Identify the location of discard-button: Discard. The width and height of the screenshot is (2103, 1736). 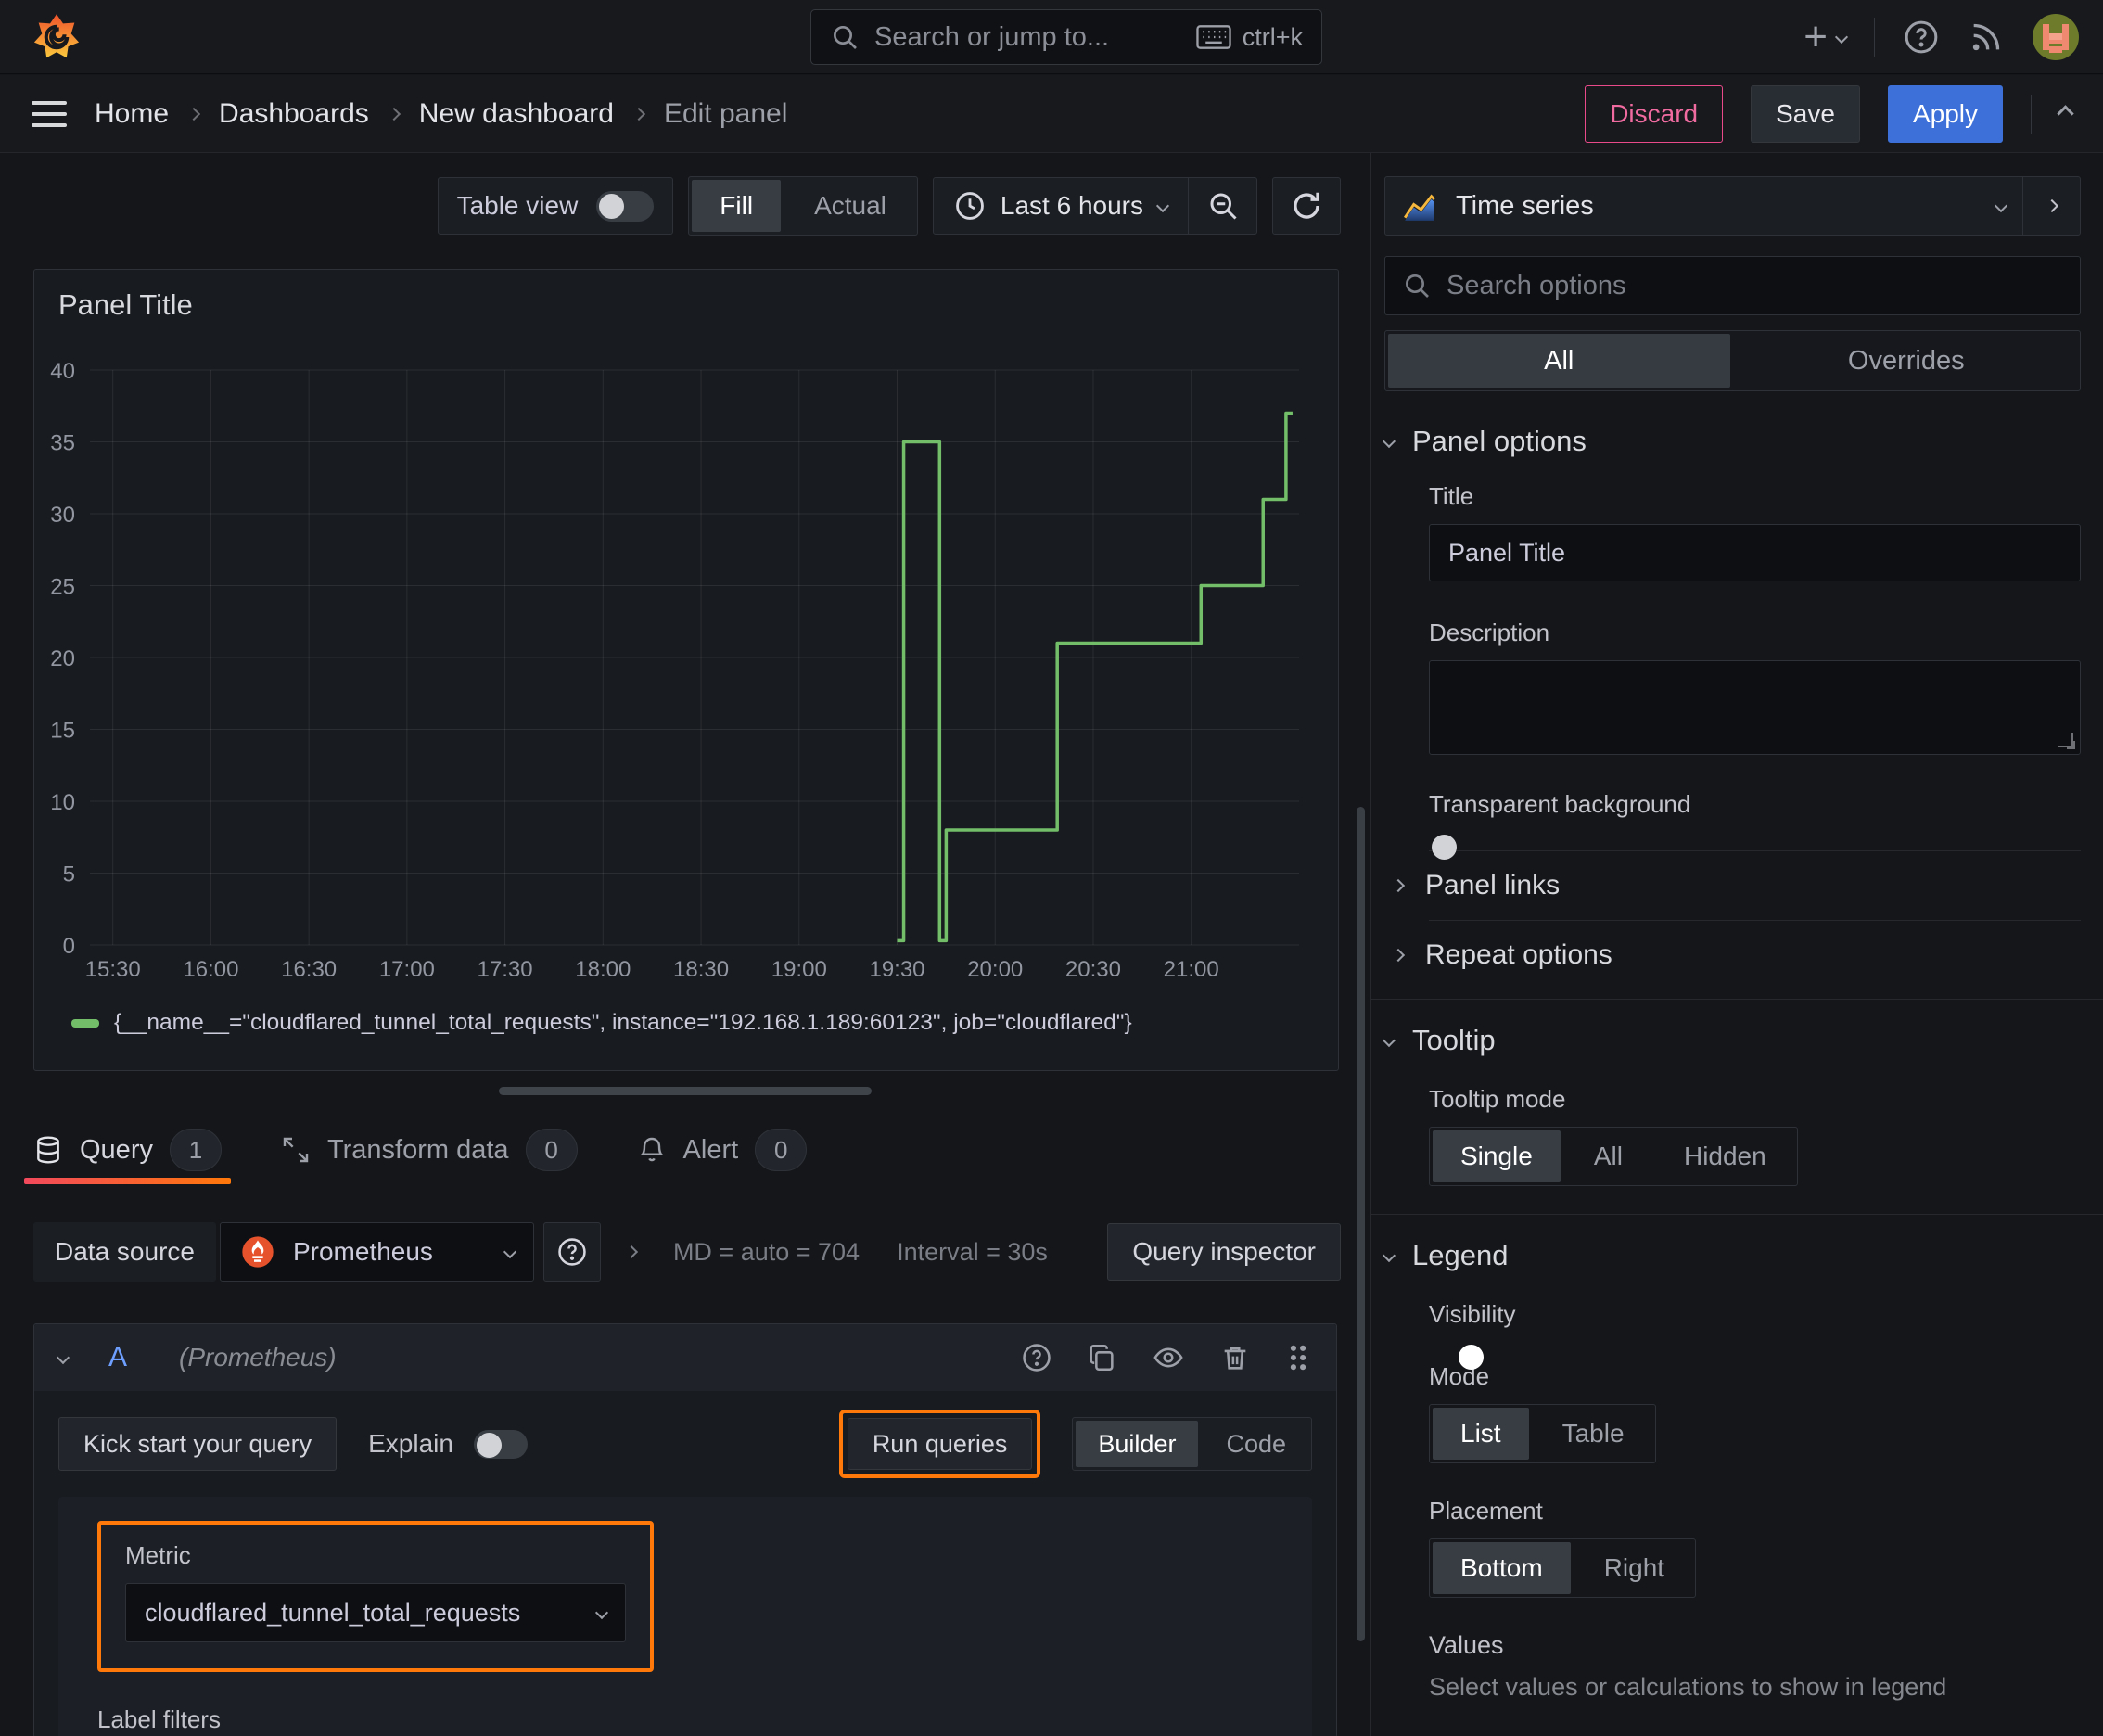
(1654, 114).